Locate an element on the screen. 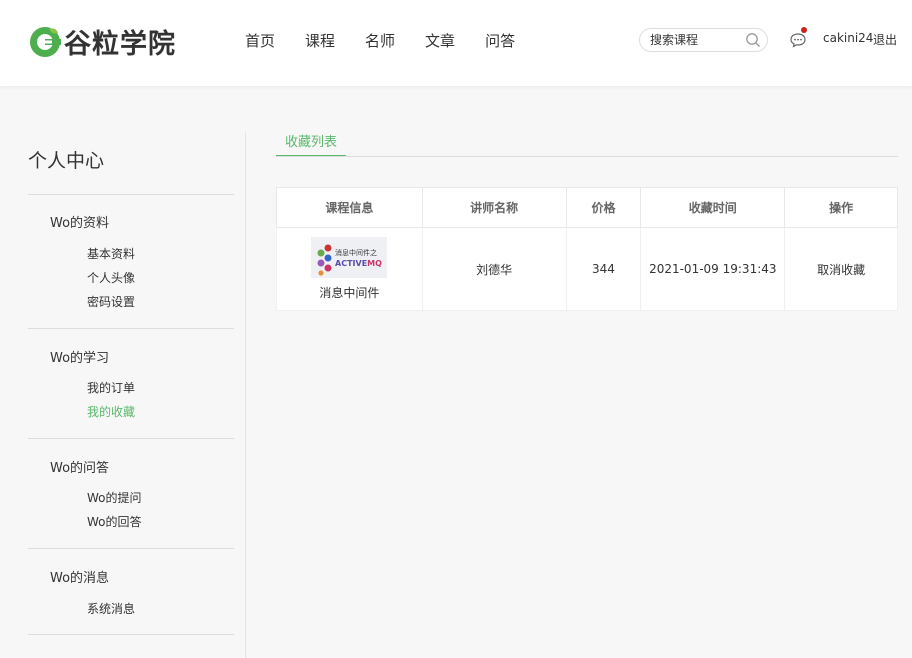 This screenshot has width=912, height=658. sidebar-item-avatar: 个人头像 is located at coordinates (111, 277).